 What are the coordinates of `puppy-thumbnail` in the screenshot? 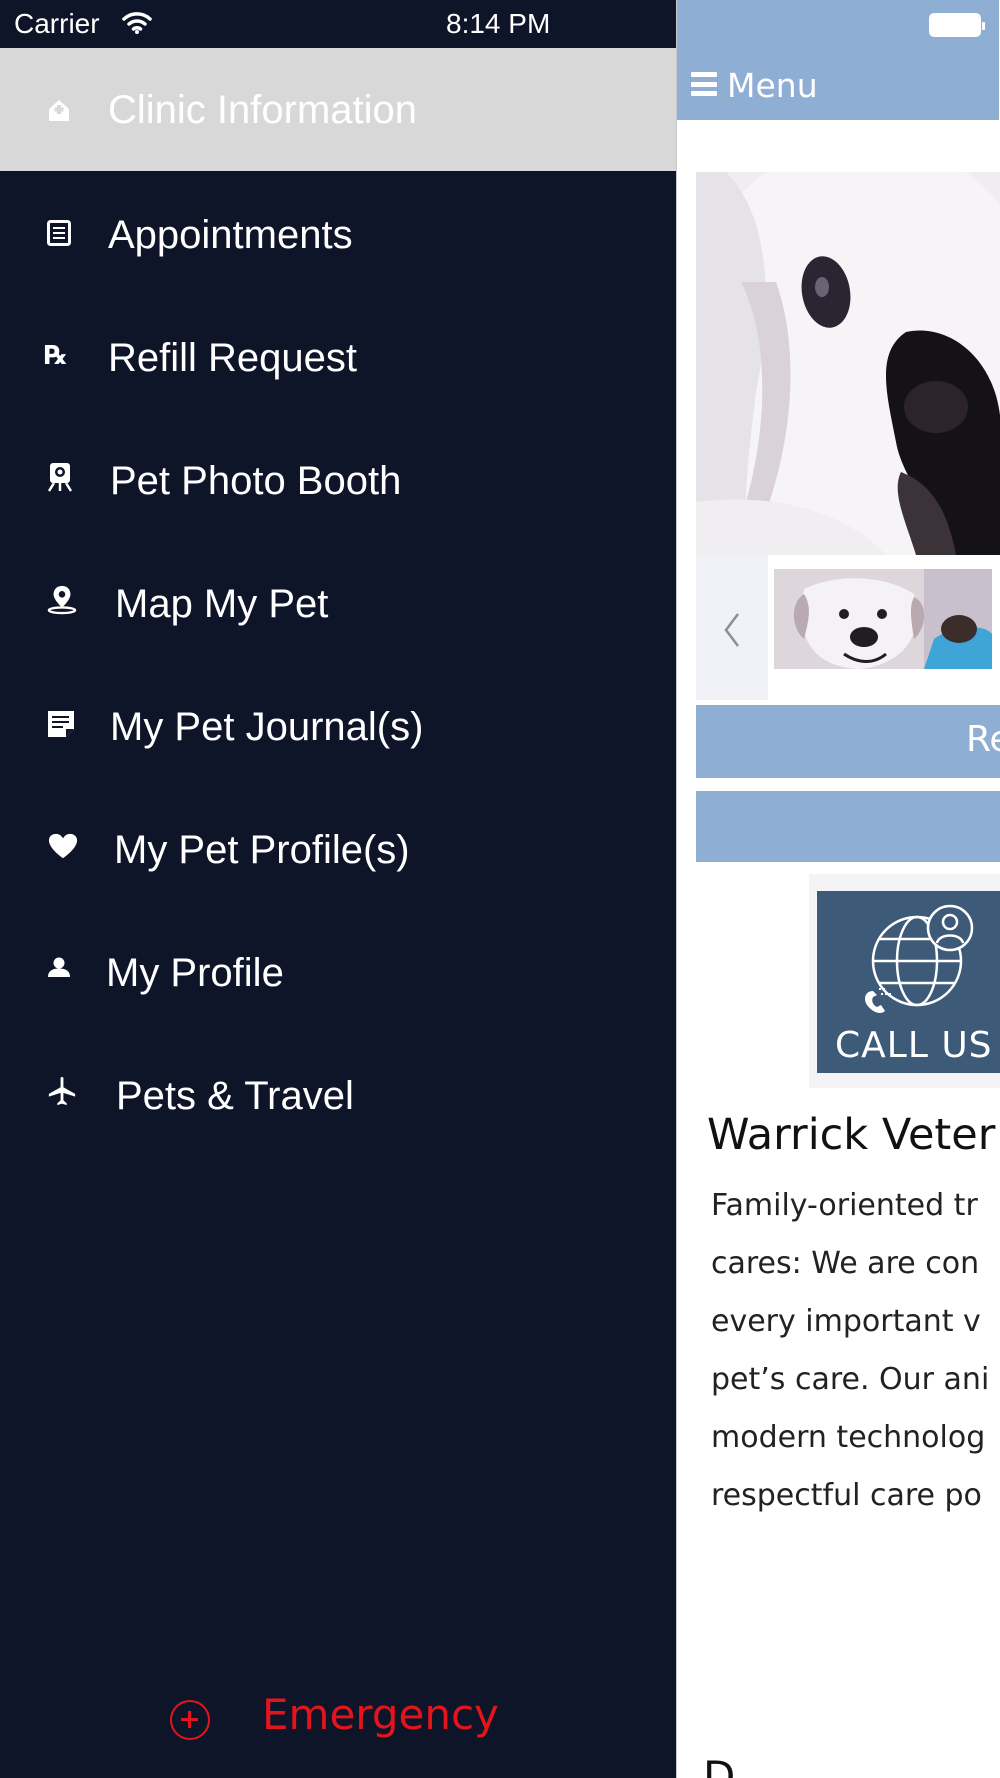 It's located at (883, 619).